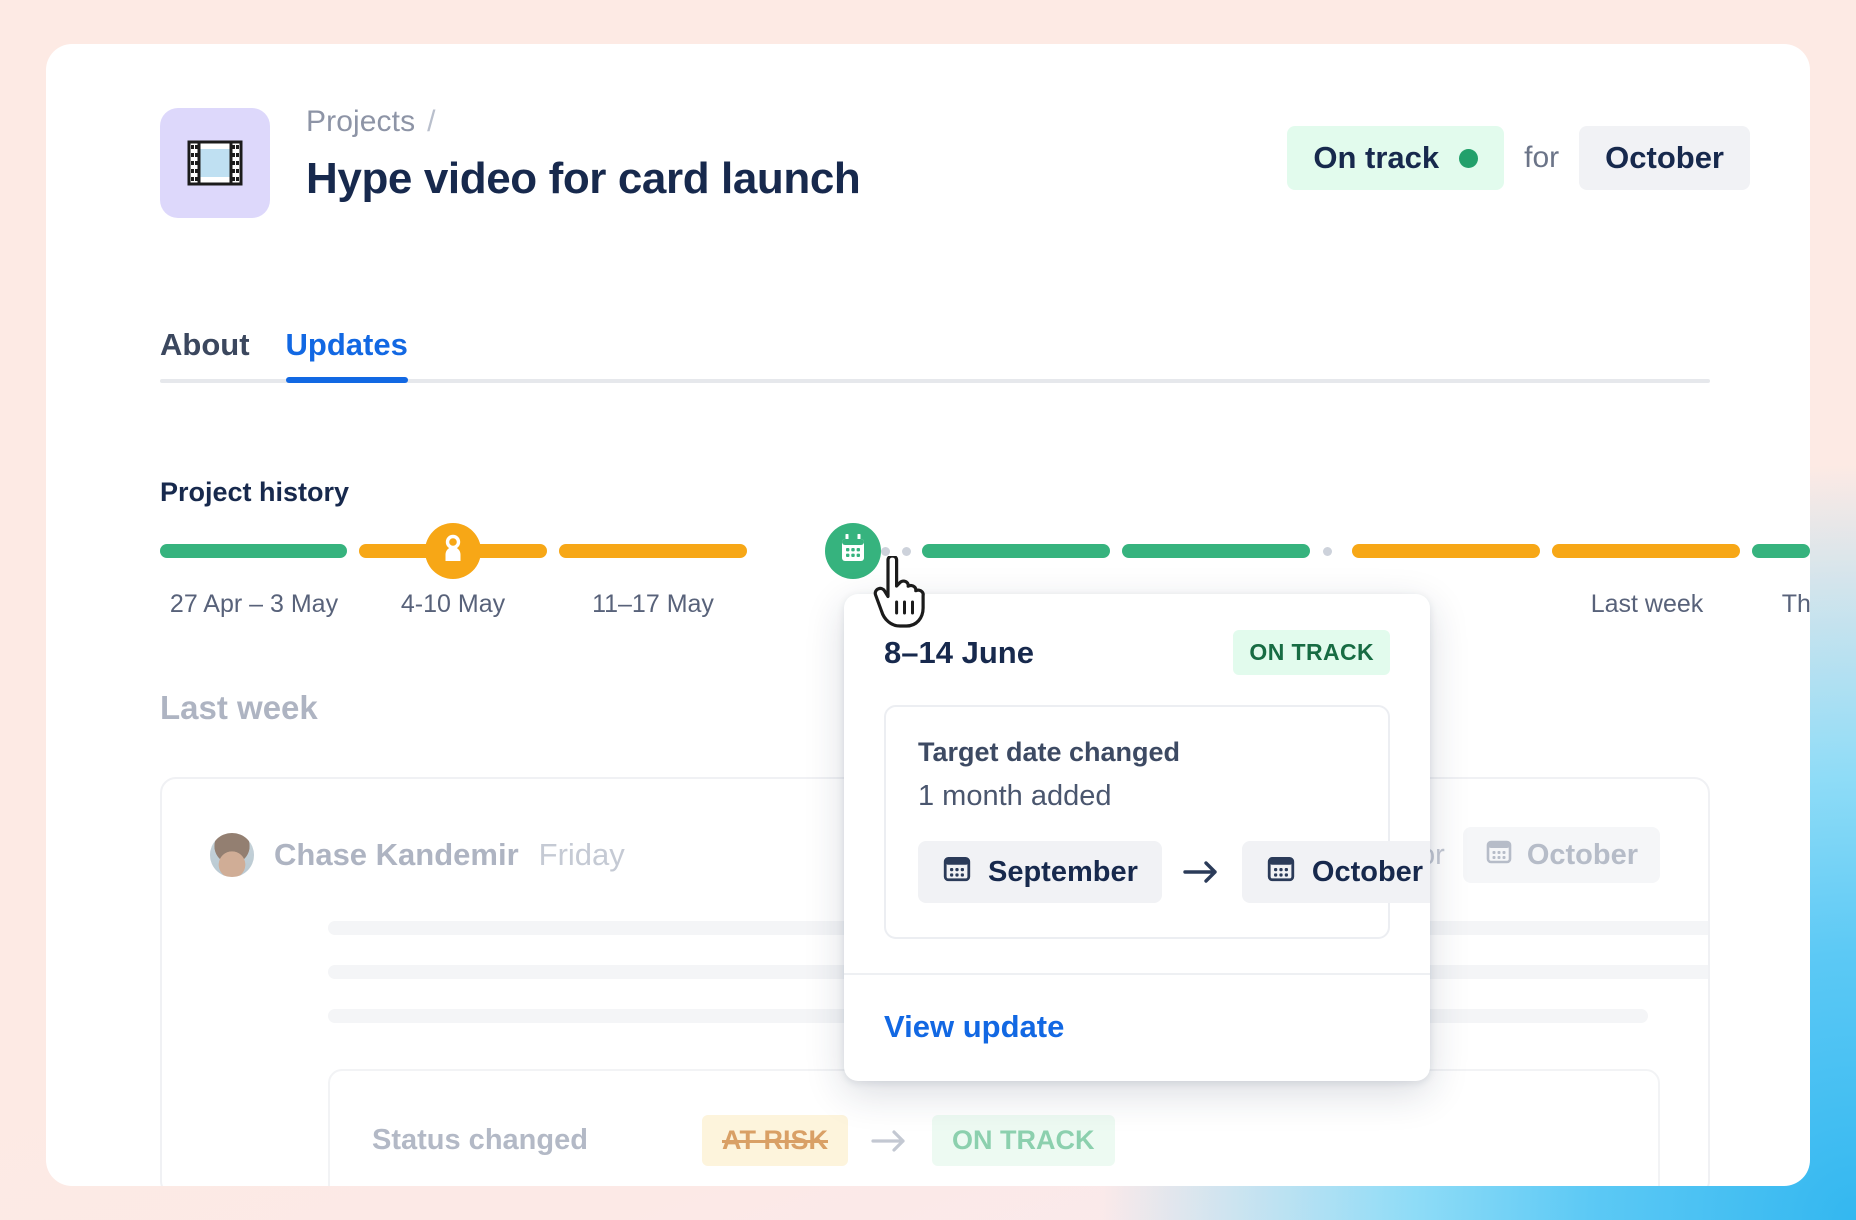 This screenshot has width=1856, height=1220. I want to click on popup-from-month-chip: September, so click(1040, 872).